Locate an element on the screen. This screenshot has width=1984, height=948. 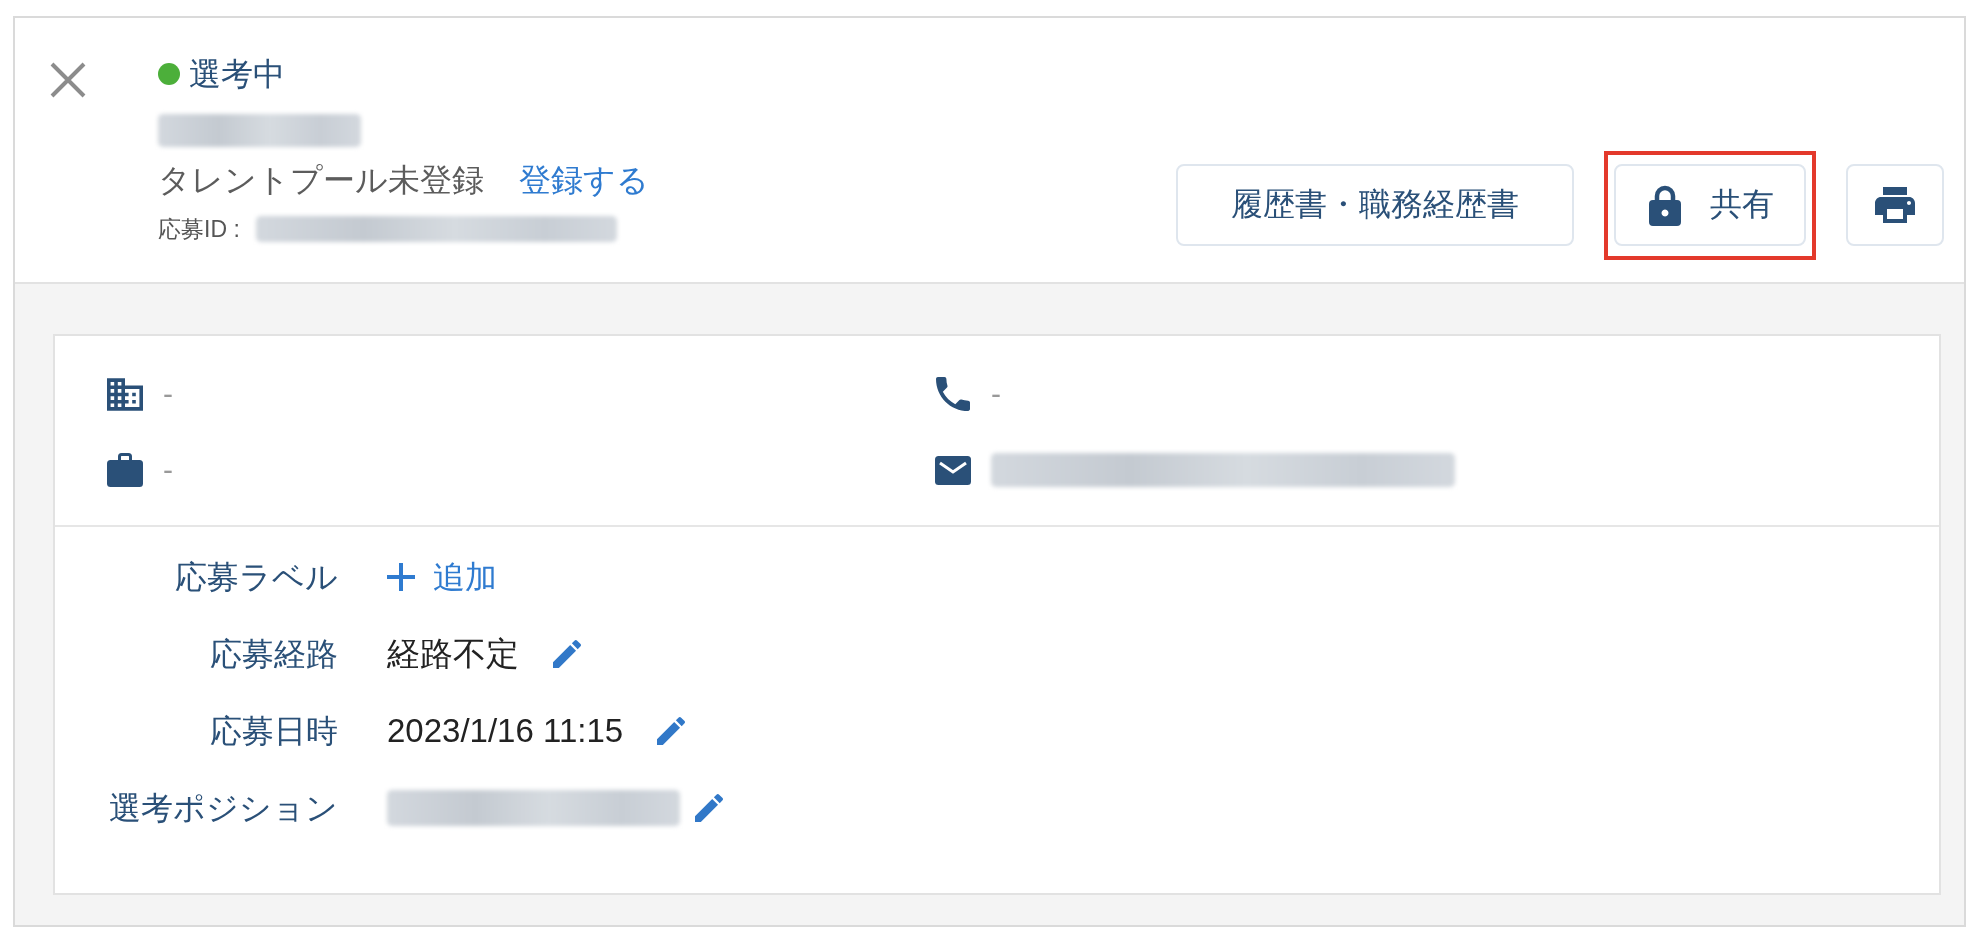
application-id-label: 応募ID : is located at coordinates (199, 229).